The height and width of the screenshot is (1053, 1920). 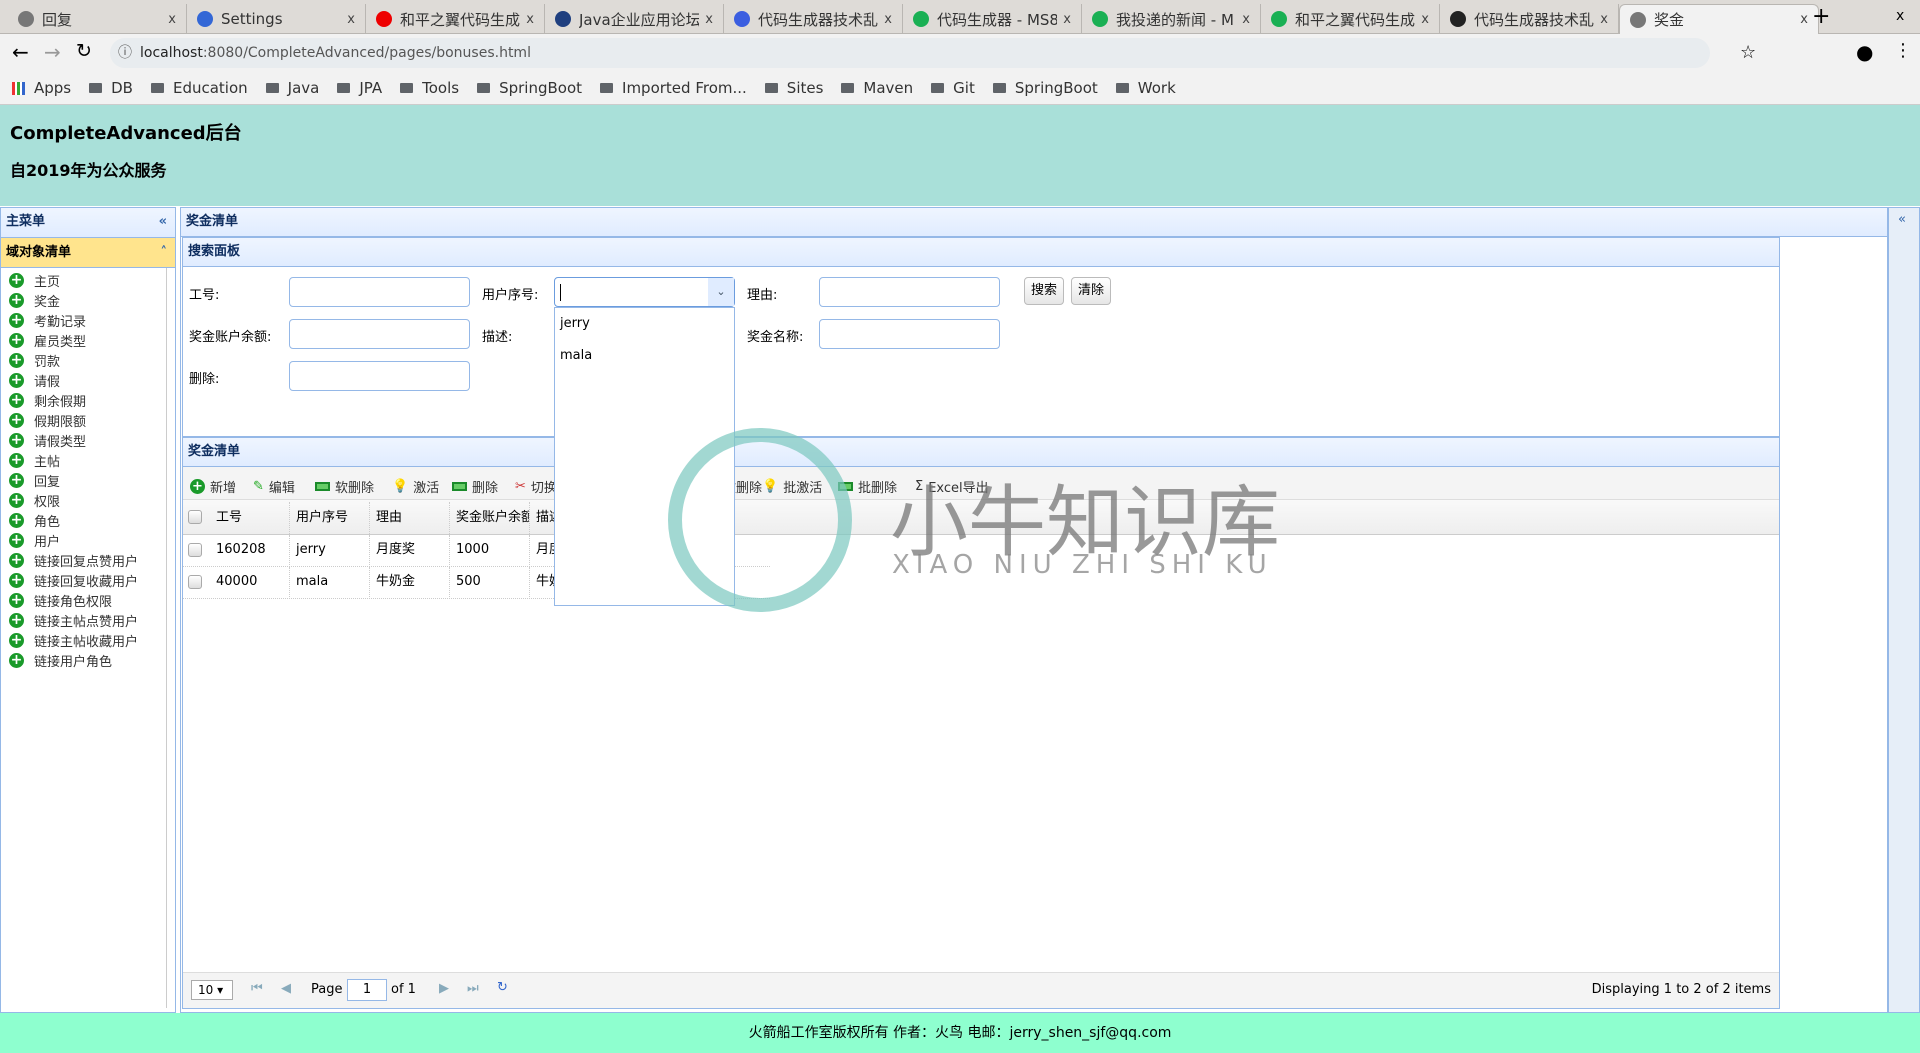 I want to click on column-header: 工号, so click(x=250, y=518).